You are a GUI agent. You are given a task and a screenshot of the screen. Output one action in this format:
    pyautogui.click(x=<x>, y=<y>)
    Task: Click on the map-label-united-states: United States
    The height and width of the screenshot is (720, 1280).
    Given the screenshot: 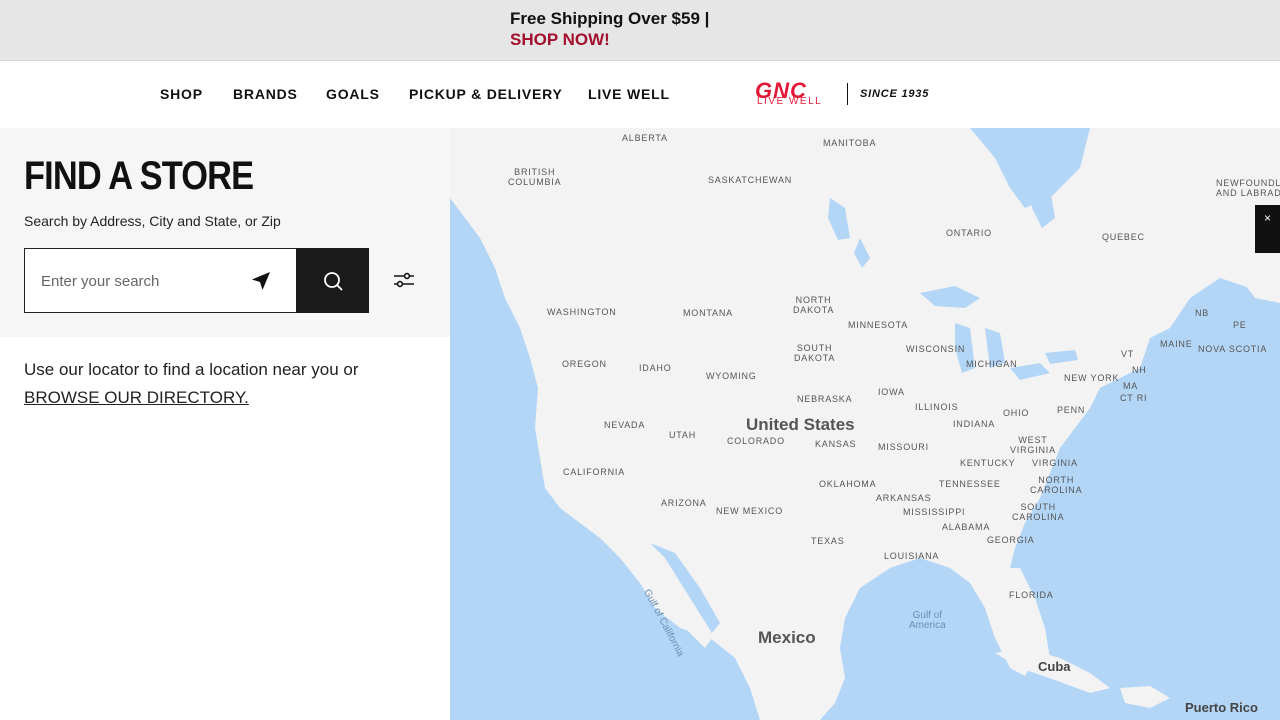 What is the action you would take?
    pyautogui.click(x=800, y=424)
    